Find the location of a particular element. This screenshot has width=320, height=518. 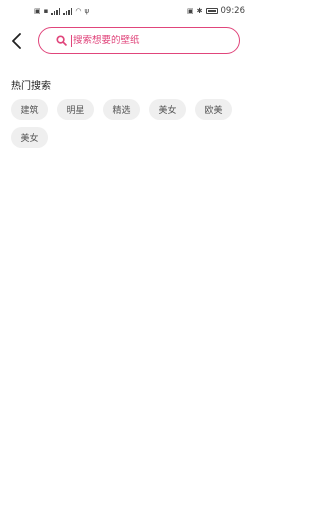

hot-search-tags: 建筑 明星 精选 美女 欧美 美女 is located at coordinates (128, 123).